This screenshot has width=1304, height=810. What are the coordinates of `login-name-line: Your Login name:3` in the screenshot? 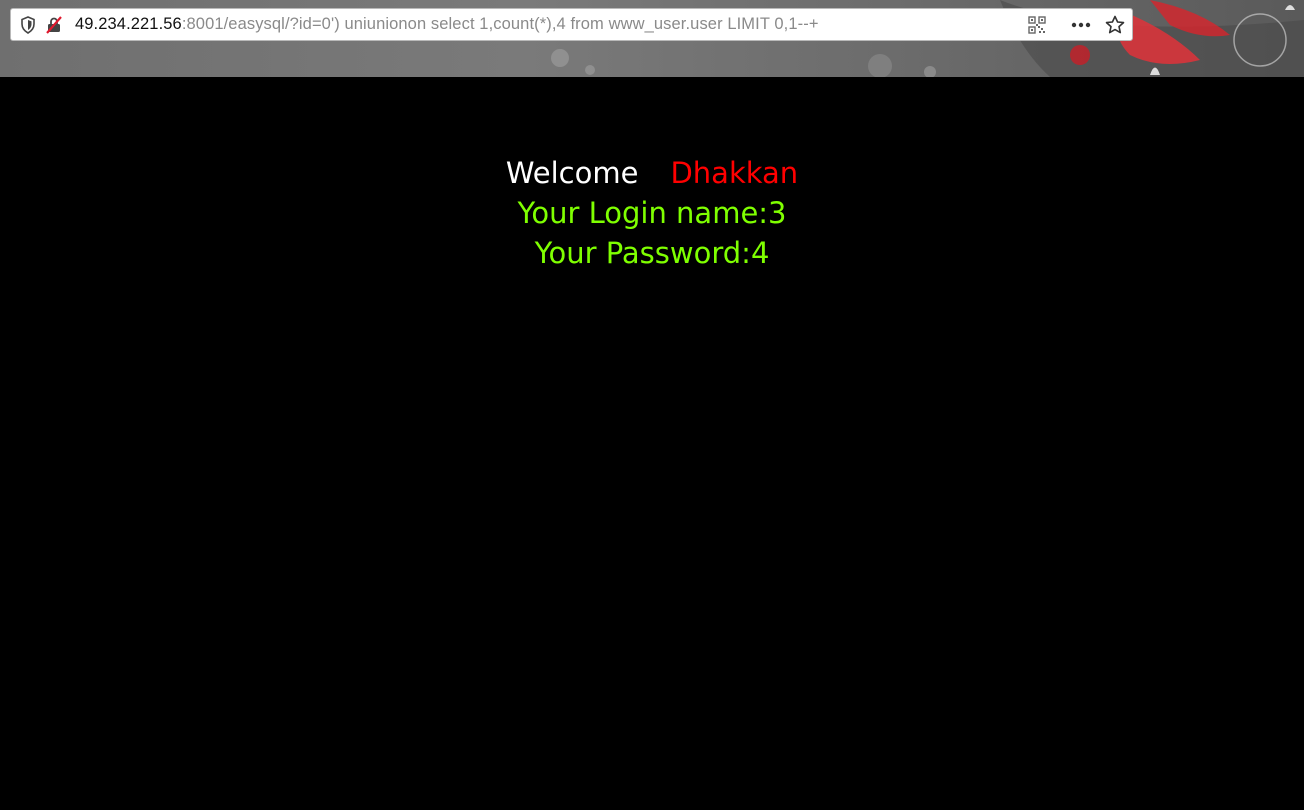 It's located at (652, 213).